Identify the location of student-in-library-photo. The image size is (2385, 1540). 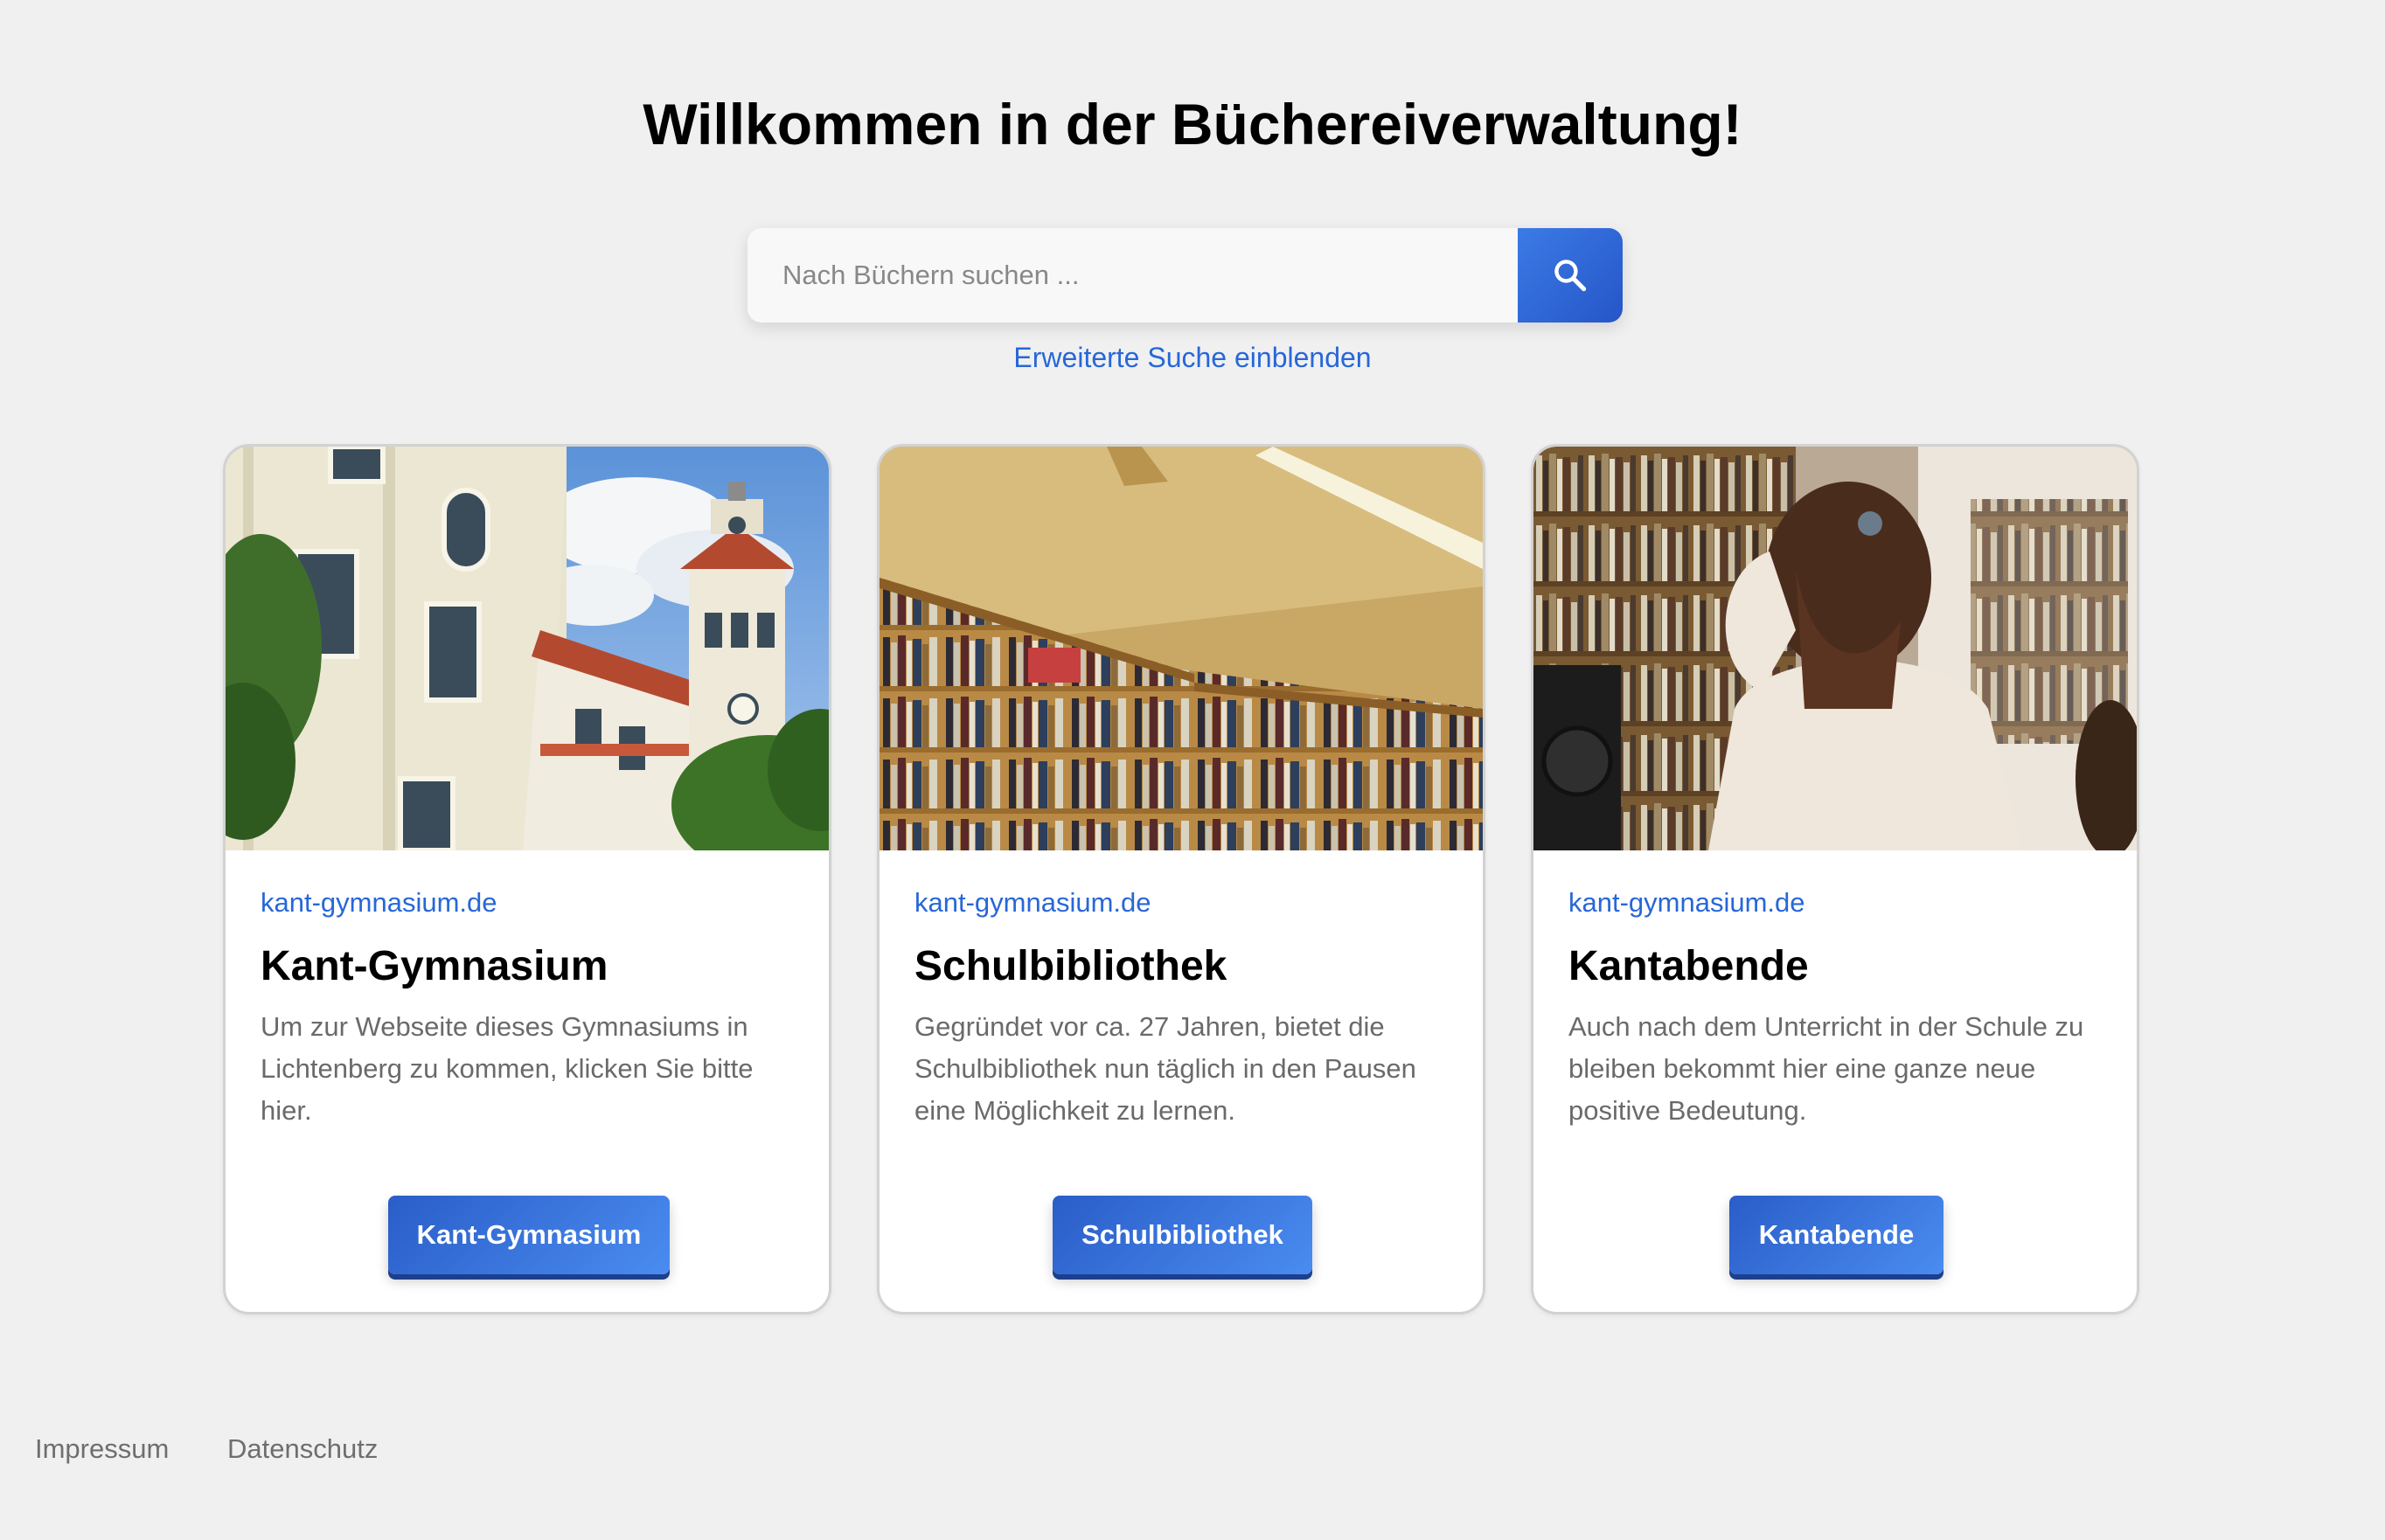
(1835, 648).